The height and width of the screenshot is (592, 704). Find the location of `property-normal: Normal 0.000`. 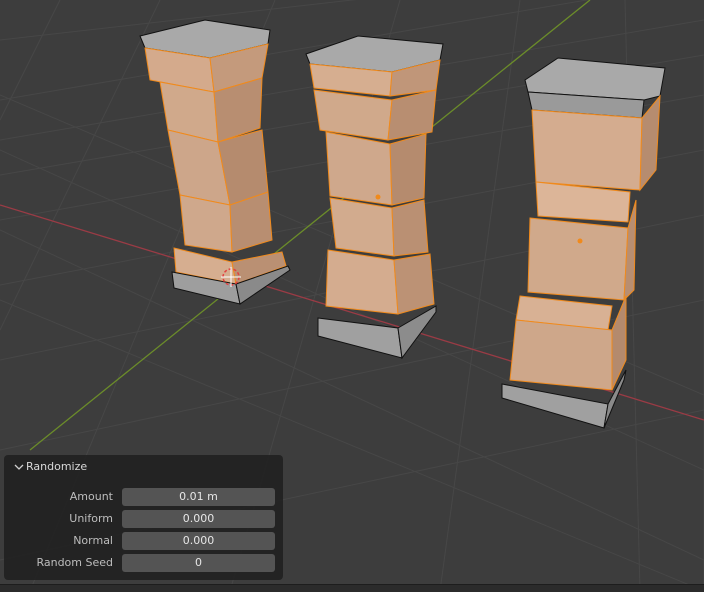

property-normal: Normal 0.000 is located at coordinates (143, 541).